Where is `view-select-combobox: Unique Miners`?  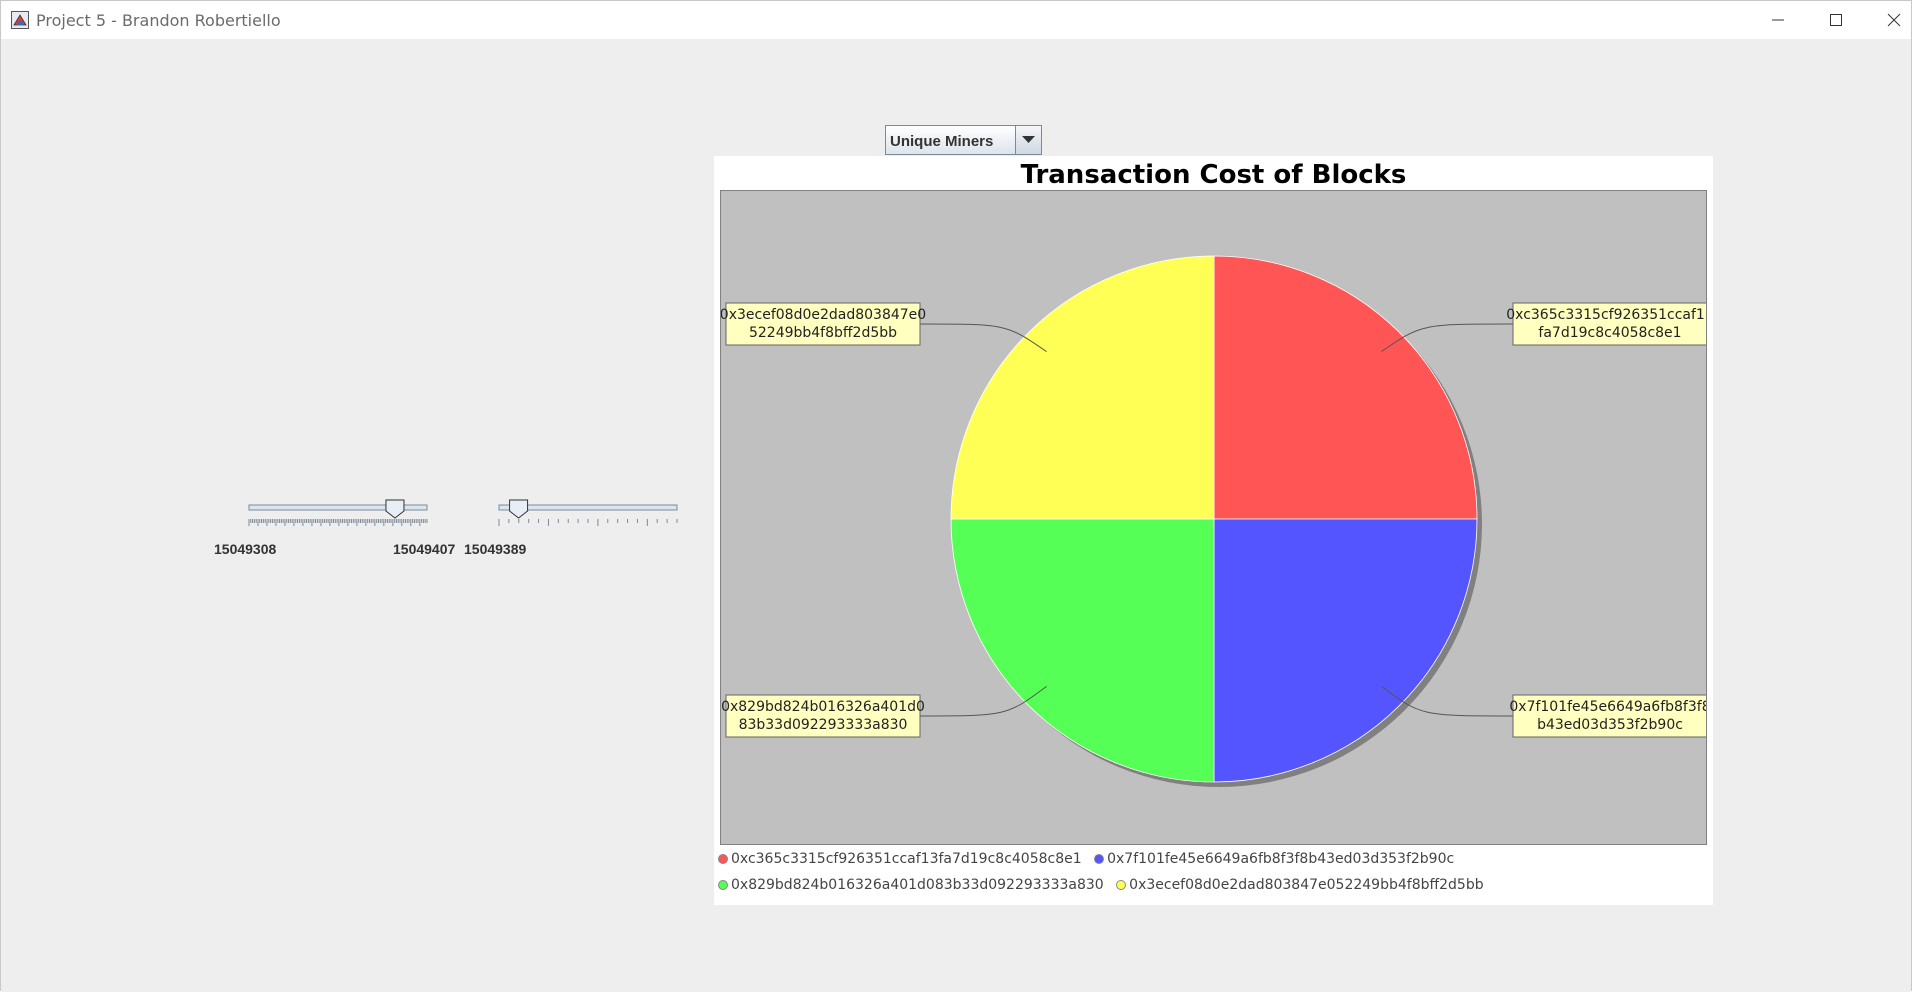
view-select-combobox: Unique Miners is located at coordinates (963, 140).